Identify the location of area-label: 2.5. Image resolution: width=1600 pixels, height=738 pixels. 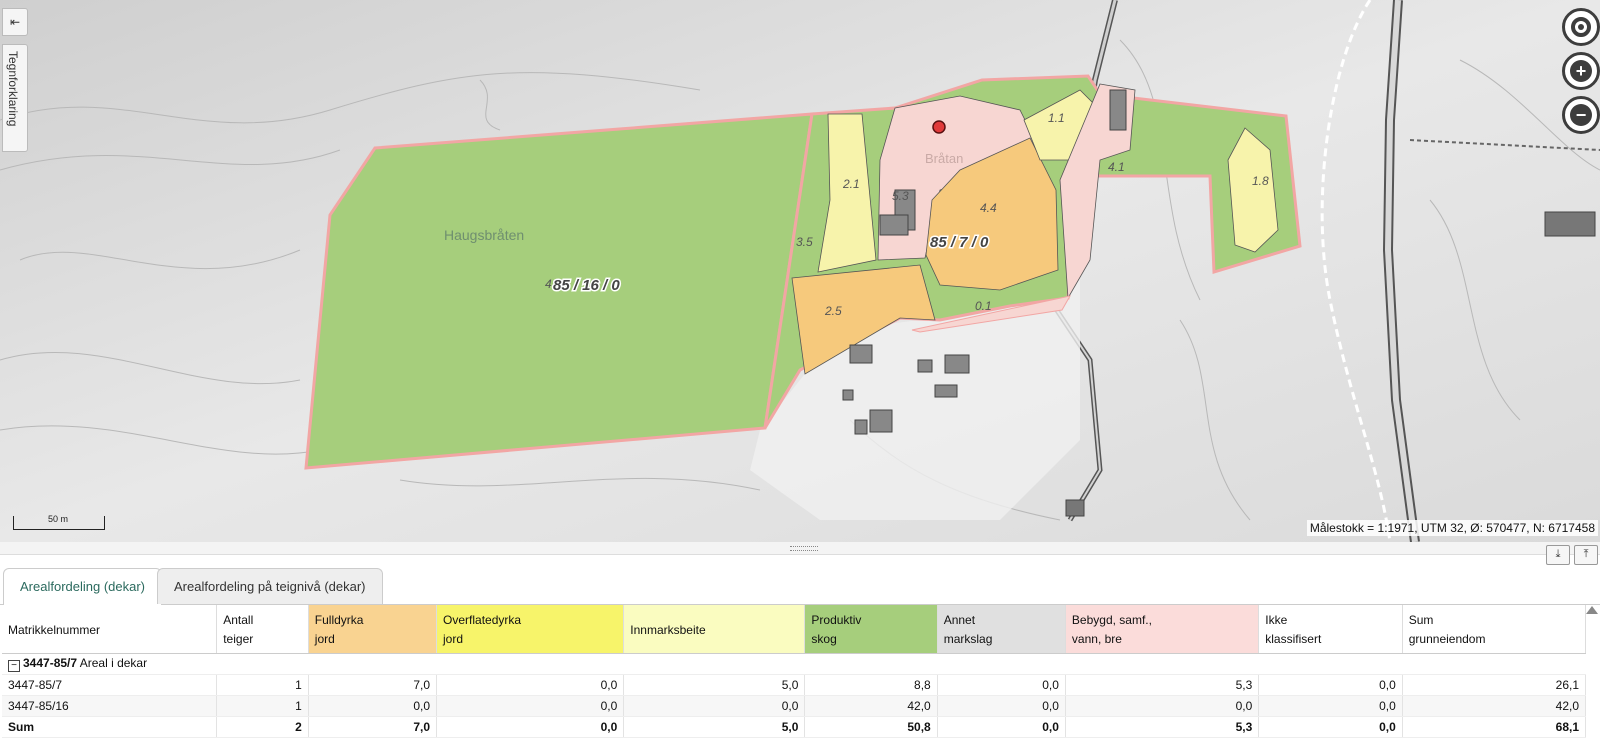
(833, 311).